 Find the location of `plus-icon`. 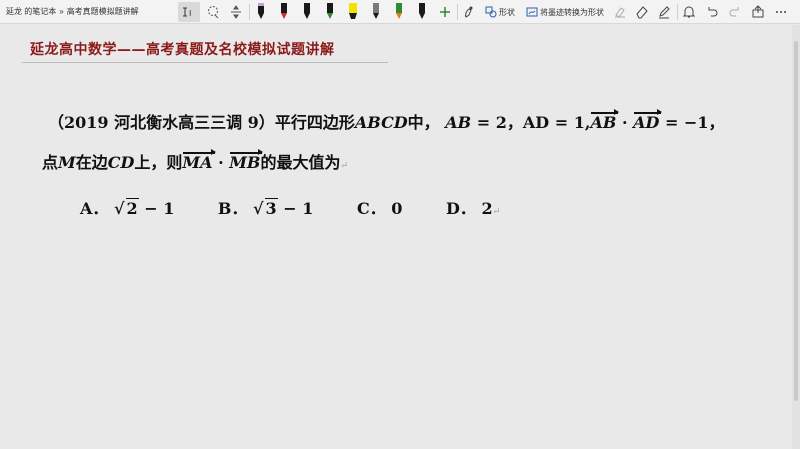

plus-icon is located at coordinates (445, 12).